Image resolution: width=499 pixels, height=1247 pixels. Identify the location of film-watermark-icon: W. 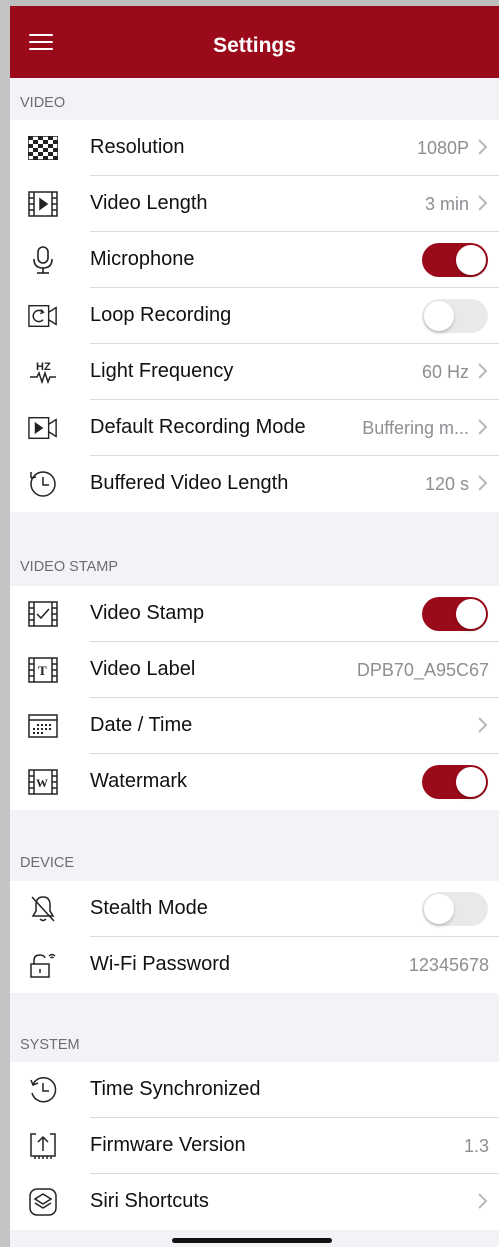
(43, 782).